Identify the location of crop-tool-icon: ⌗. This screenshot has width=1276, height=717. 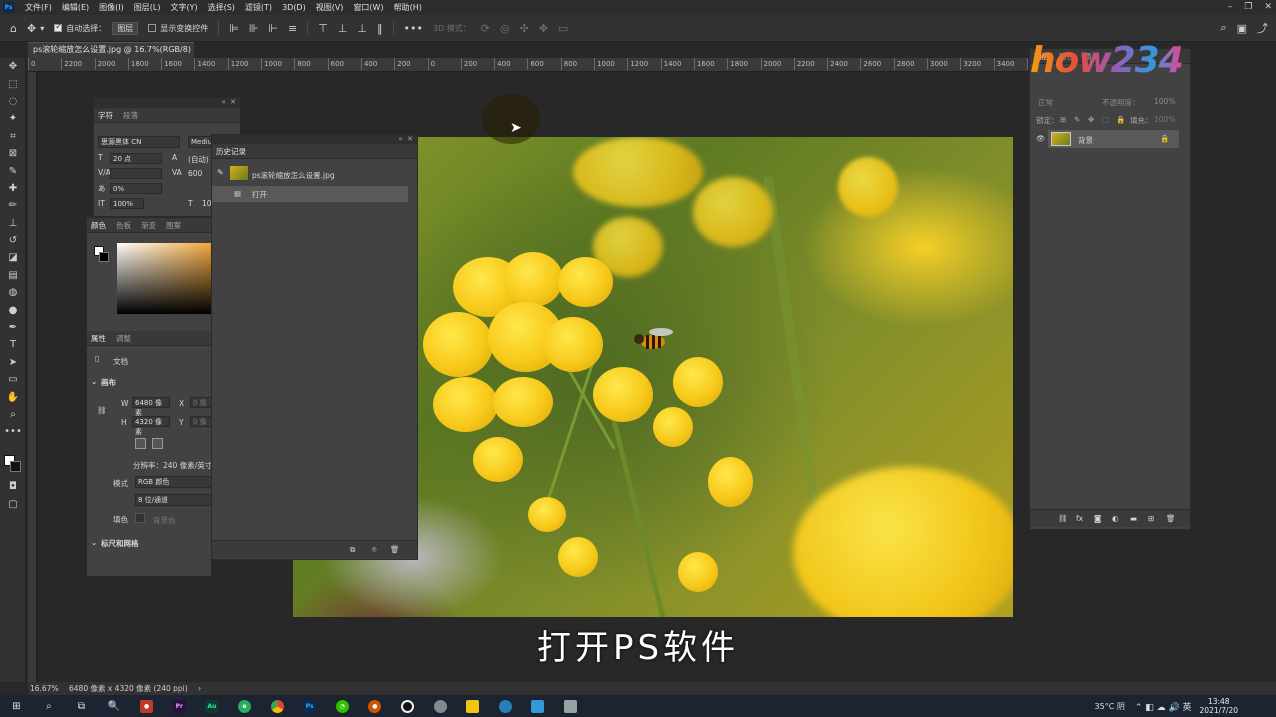
(13, 136).